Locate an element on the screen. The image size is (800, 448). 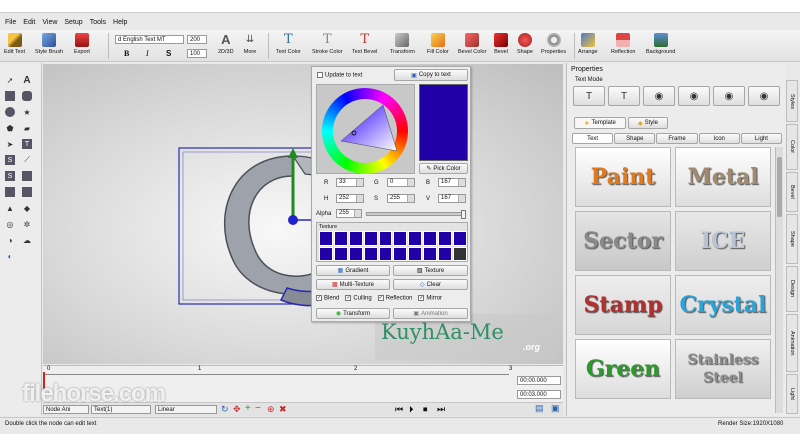
template-stamp: Stamp is located at coordinates (623, 305).